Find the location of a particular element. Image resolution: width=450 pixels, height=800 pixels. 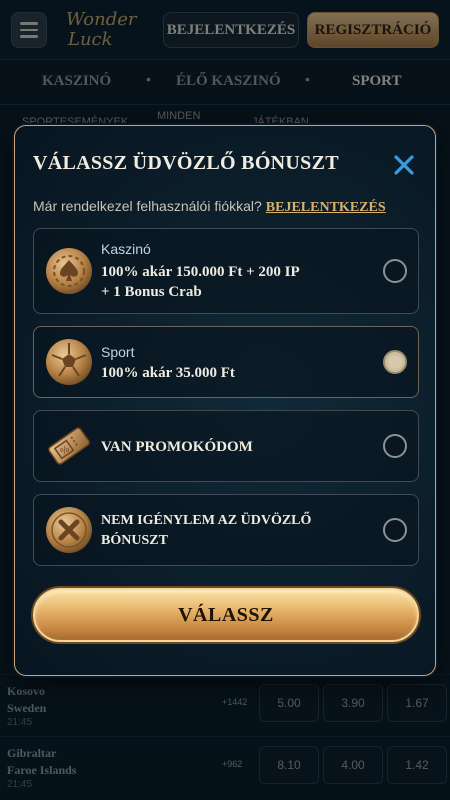

decline-x-icon is located at coordinates (69, 530).